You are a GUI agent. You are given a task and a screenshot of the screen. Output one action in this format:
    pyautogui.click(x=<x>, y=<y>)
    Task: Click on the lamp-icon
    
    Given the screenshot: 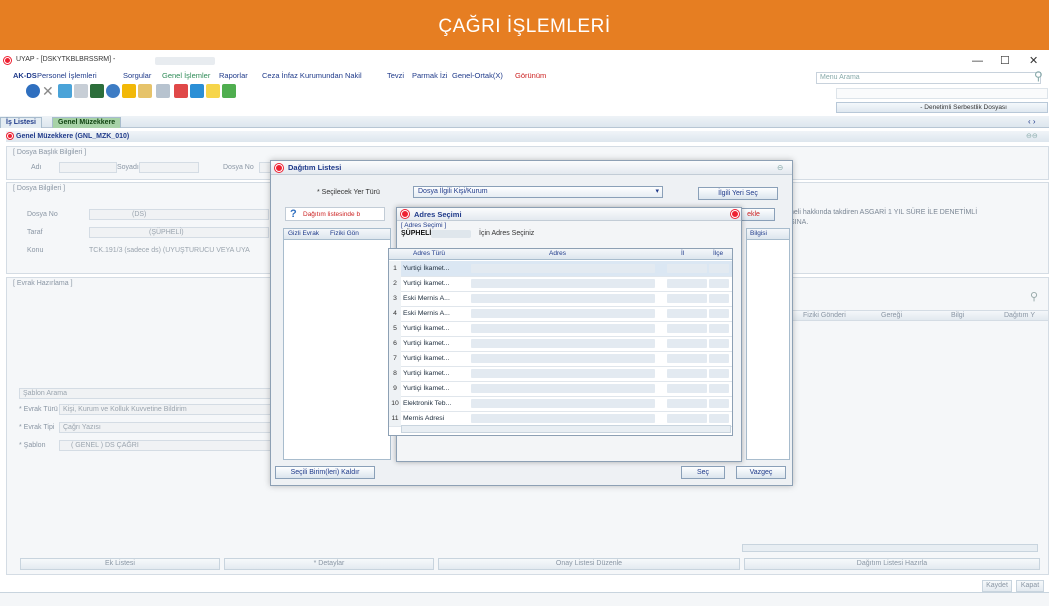 What is the action you would take?
    pyautogui.click(x=129, y=91)
    